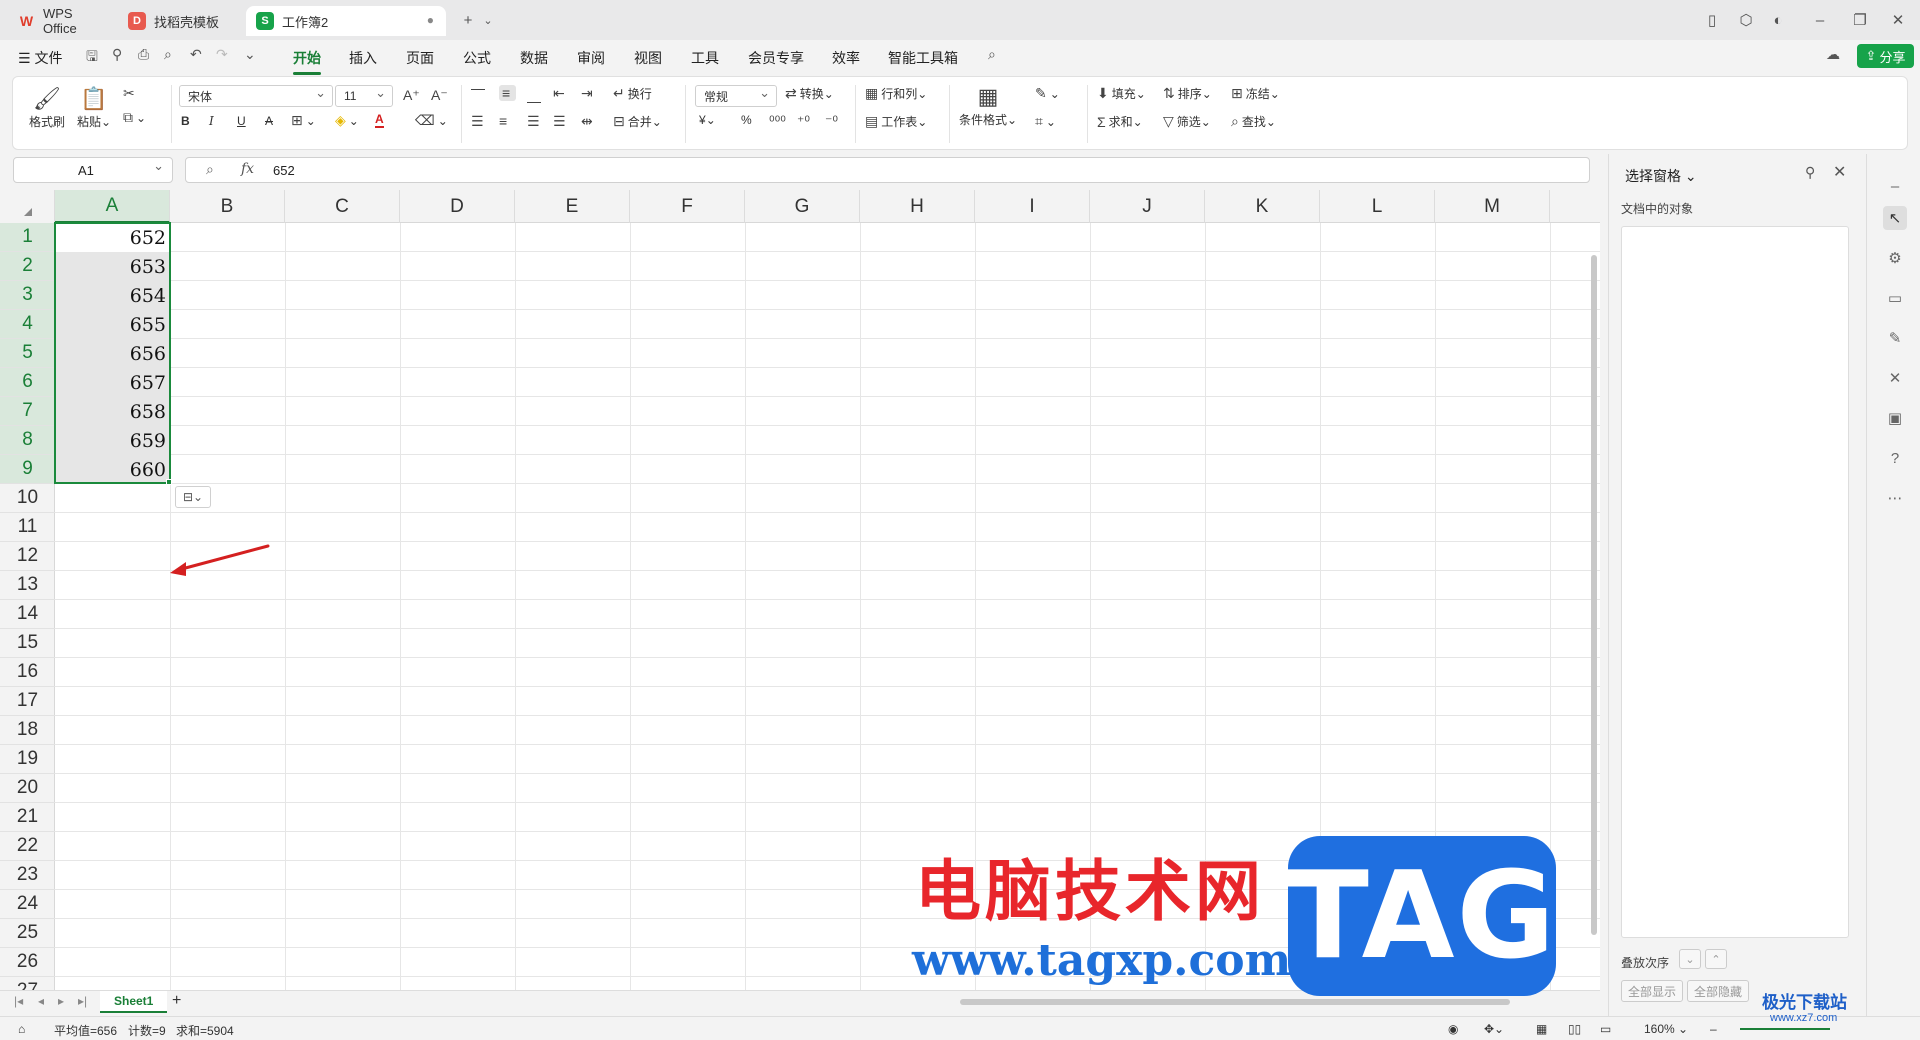  Describe the element at coordinates (746, 120) in the screenshot. I see `percent-button: %` at that location.